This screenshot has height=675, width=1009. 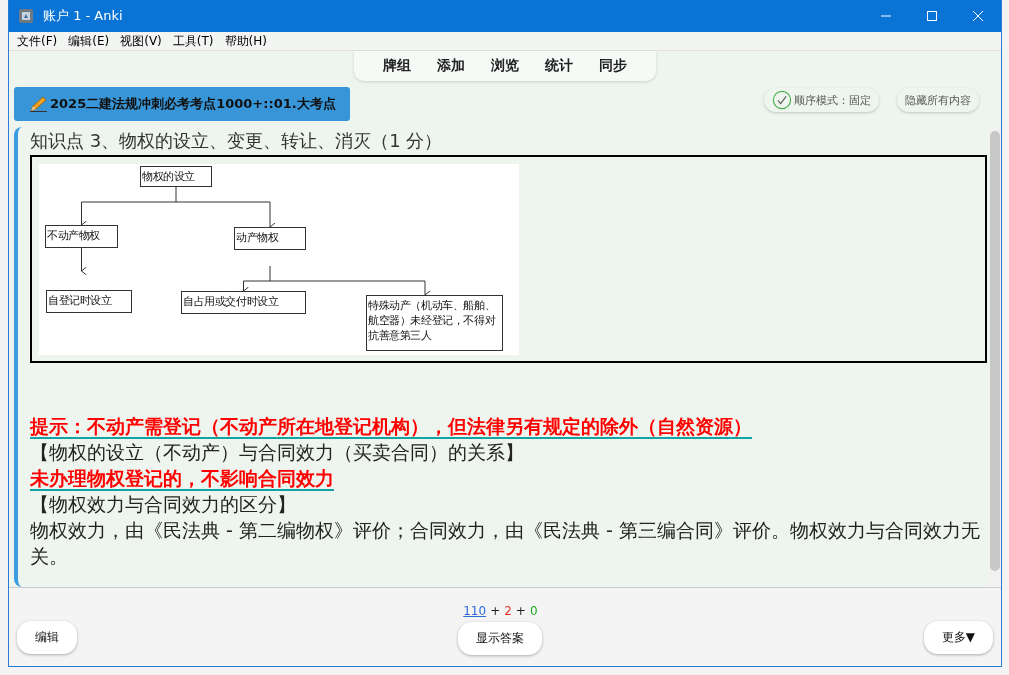 I want to click on toolbar-link: 统计, so click(x=559, y=66).